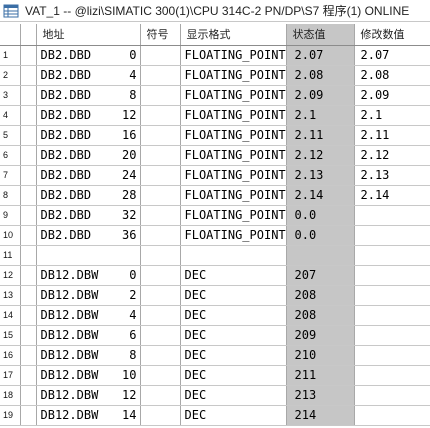  What do you see at coordinates (215, 295) in the screenshot?
I see `table-row: 13 DB12.DBW 2 DEC 208` at bounding box center [215, 295].